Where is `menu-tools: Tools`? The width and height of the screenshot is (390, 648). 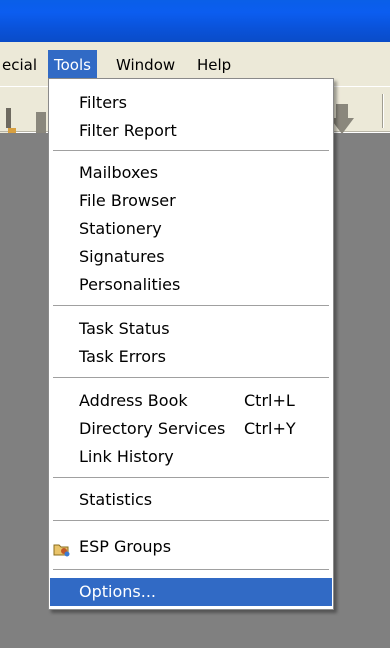
menu-tools: Tools is located at coordinates (72, 65).